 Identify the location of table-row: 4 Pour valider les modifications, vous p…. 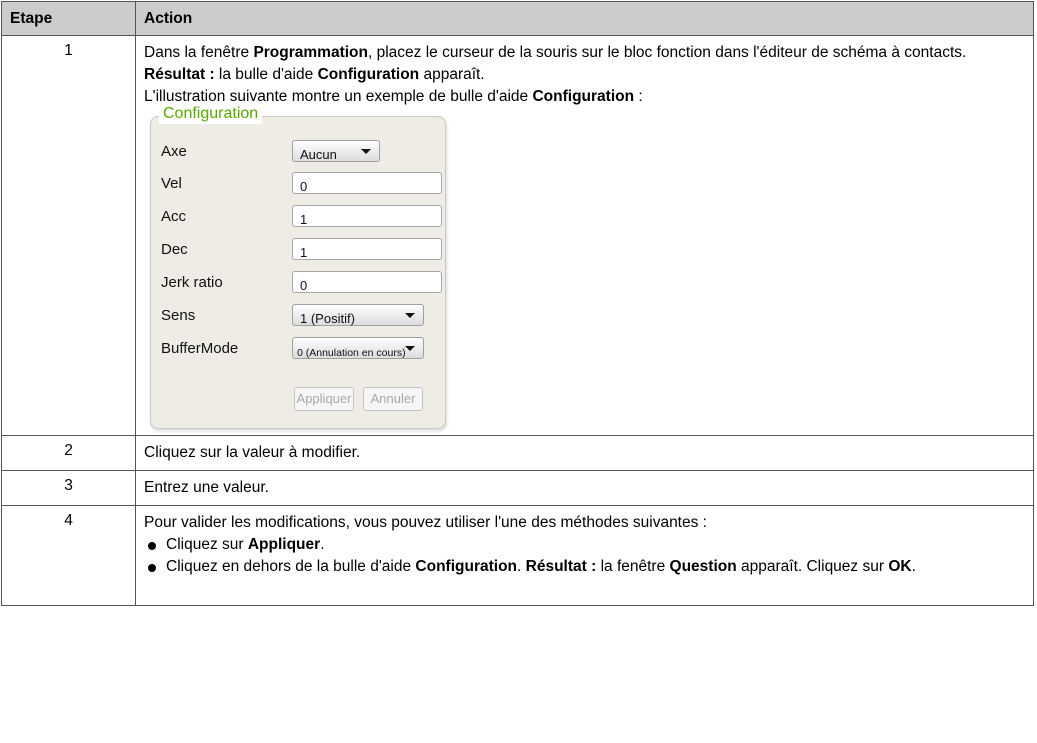
(517, 555).